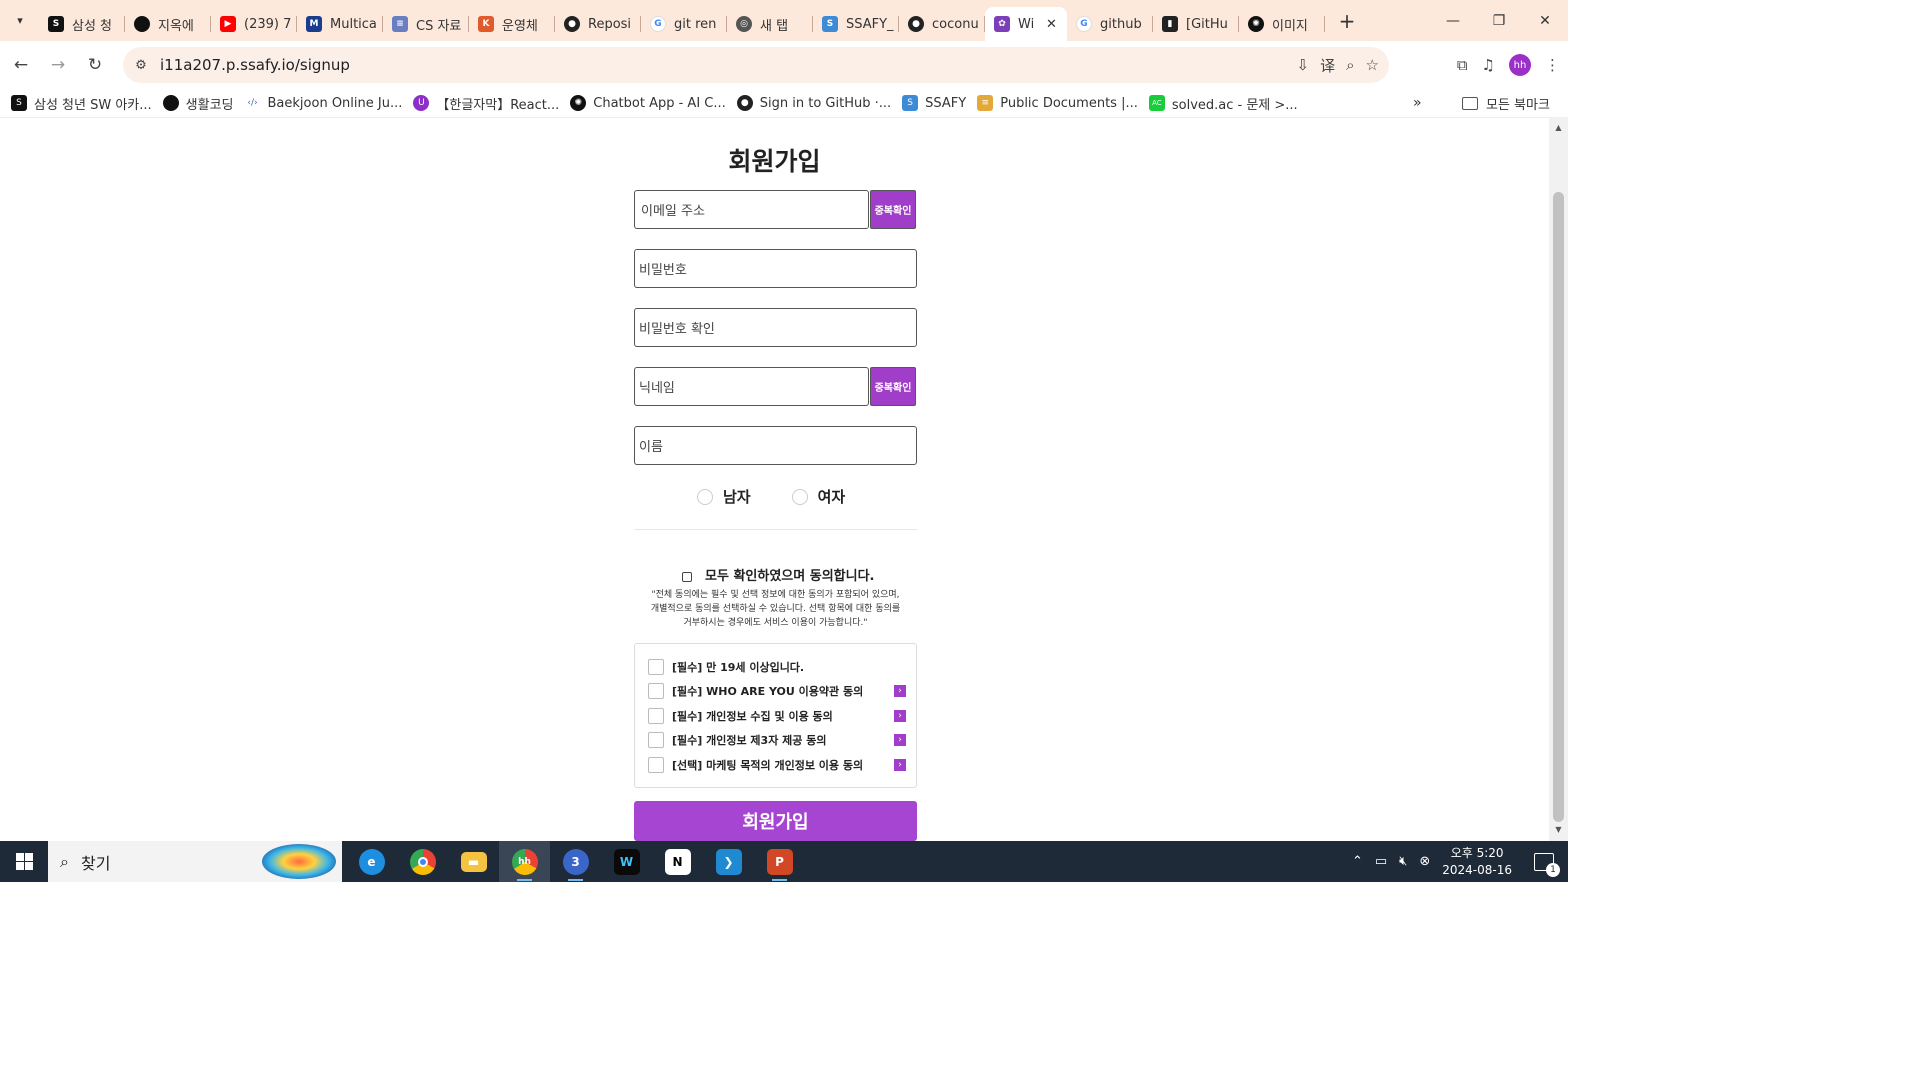  I want to click on notion-icon: N, so click(677, 861).